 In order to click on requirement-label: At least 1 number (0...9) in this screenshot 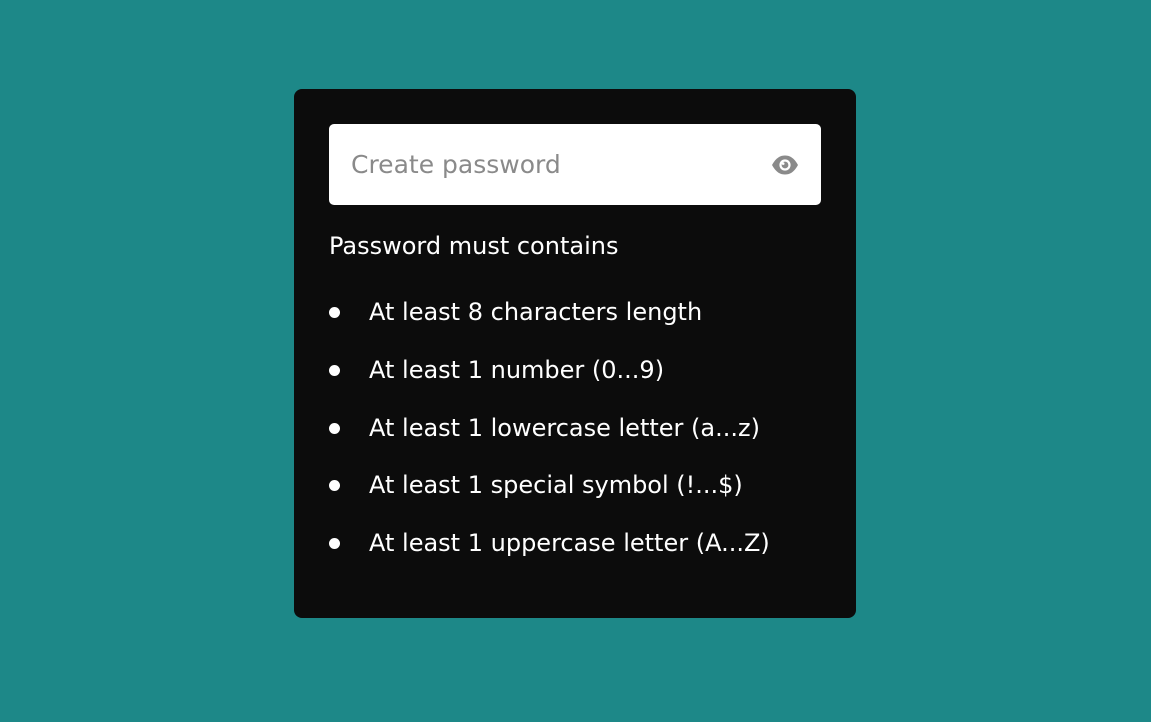, I will do `click(517, 369)`.